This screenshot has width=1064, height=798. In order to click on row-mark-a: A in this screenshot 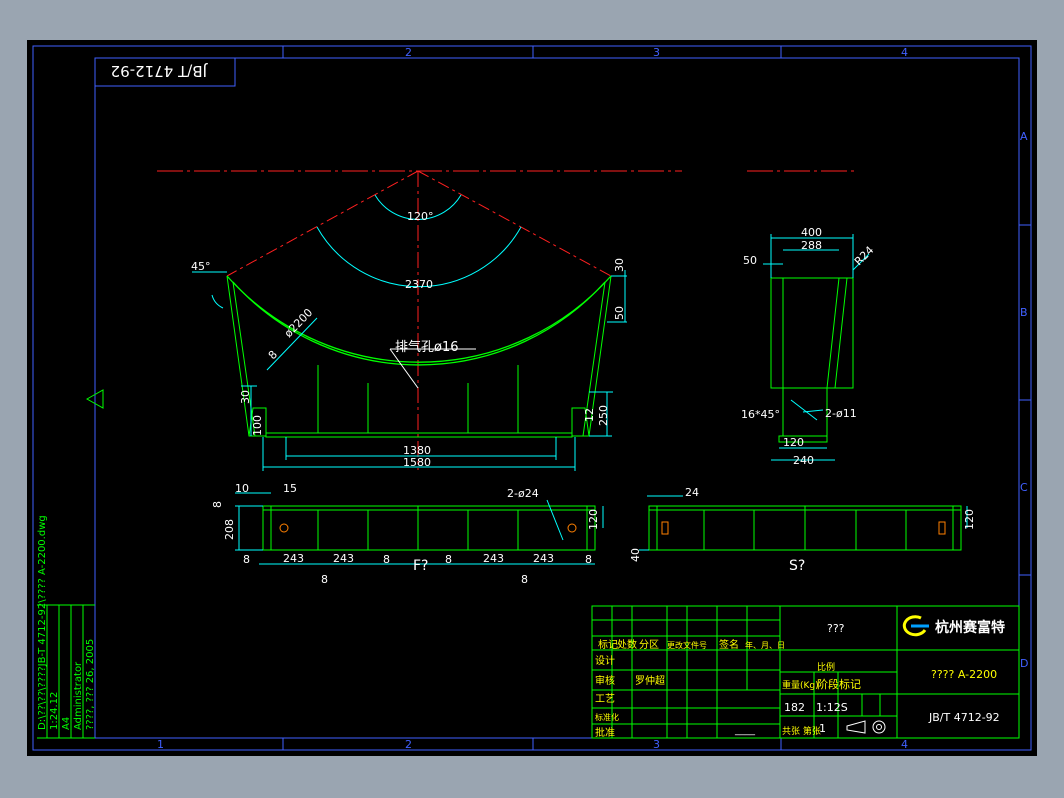, I will do `click(1024, 136)`.